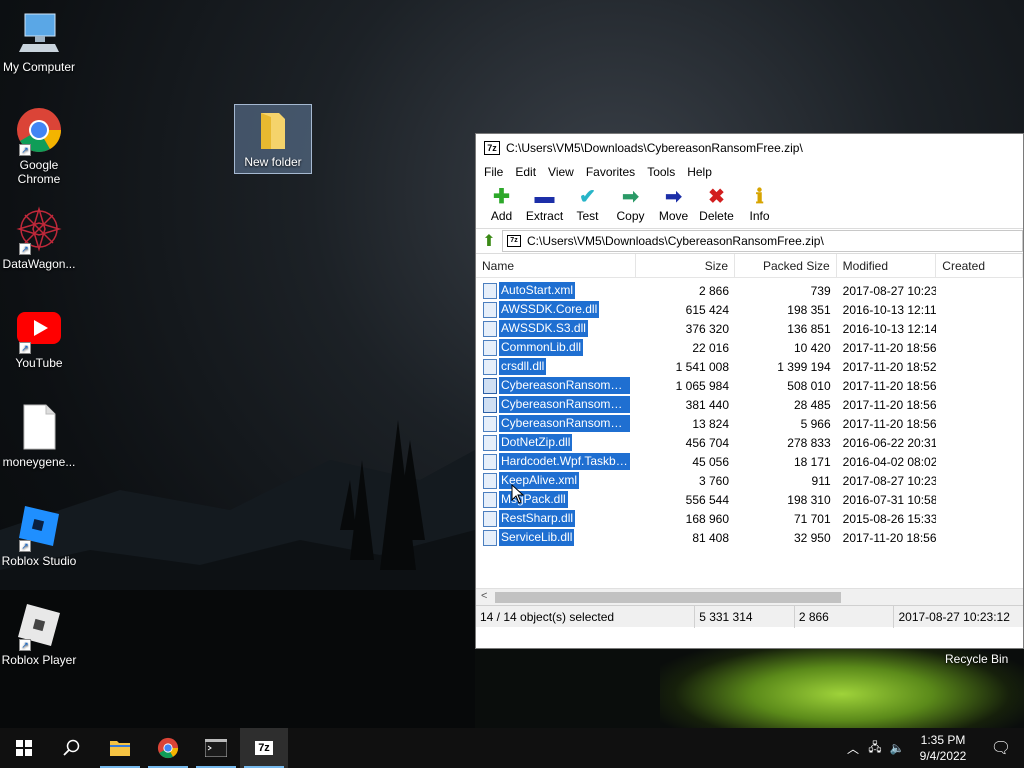 Image resolution: width=1024 pixels, height=768 pixels. Describe the element at coordinates (39, 32) in the screenshot. I see `computer-icon` at that location.